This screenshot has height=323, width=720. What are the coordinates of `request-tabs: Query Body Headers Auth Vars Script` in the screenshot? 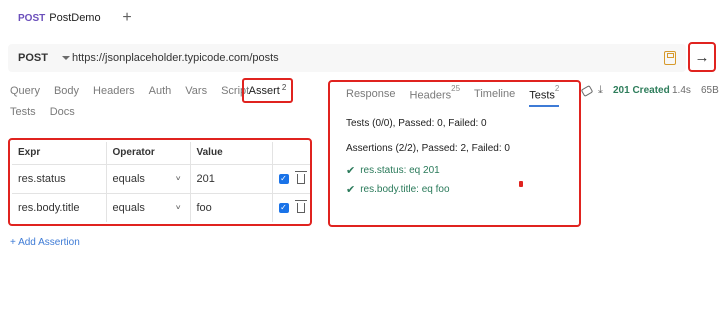 It's located at (129, 91).